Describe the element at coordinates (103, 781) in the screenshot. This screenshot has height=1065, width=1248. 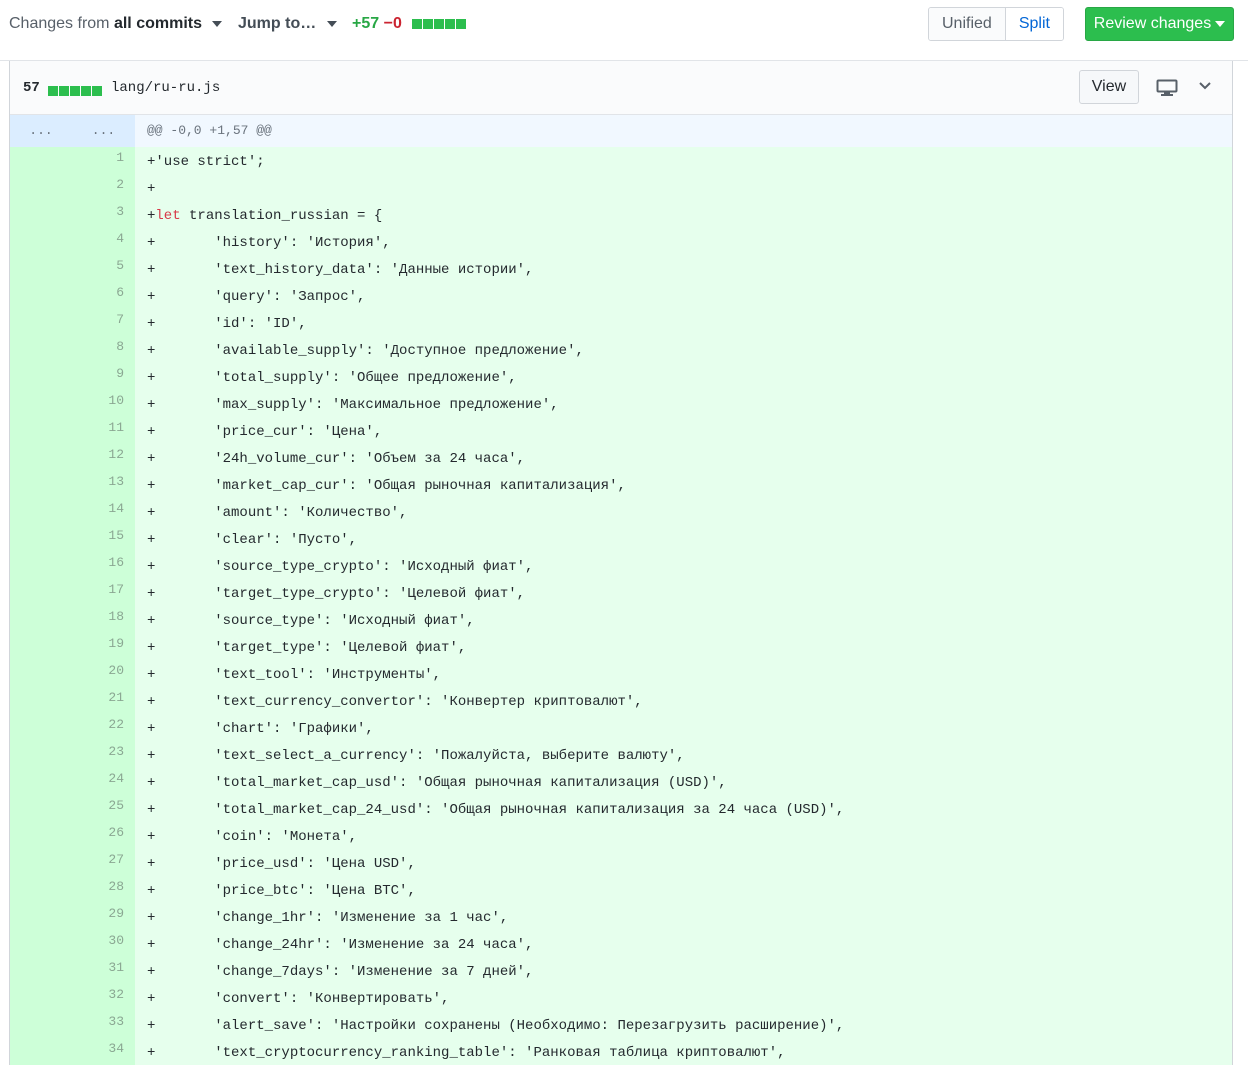
I see `new-line-number: 24` at that location.